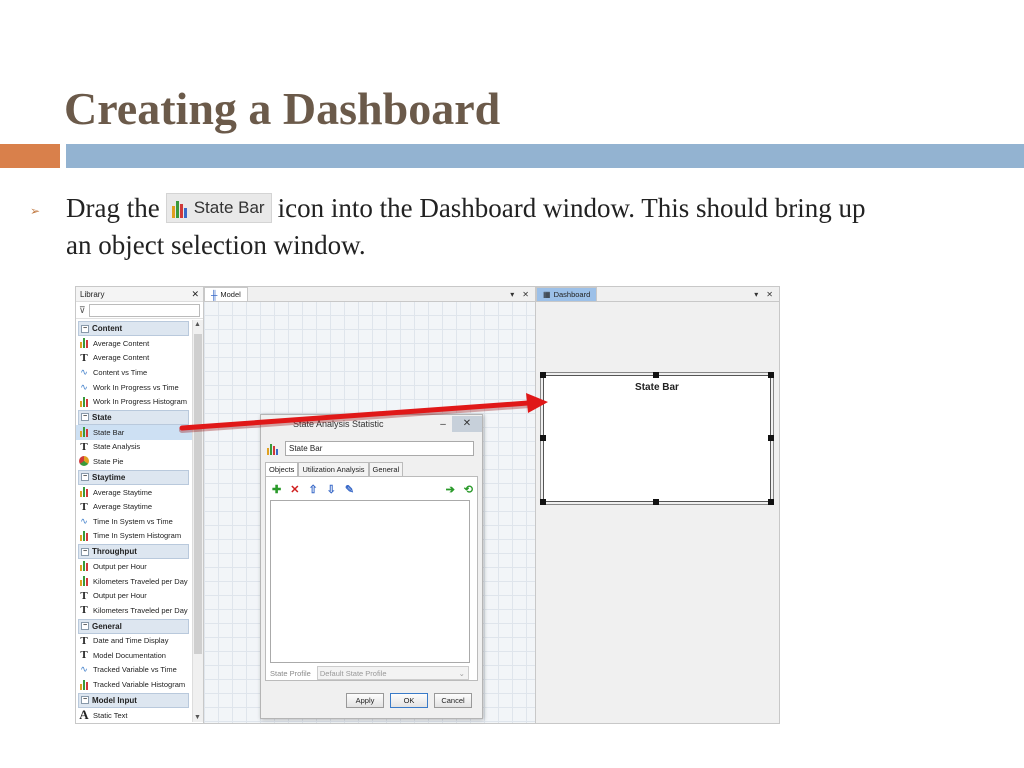  What do you see at coordinates (349, 489) in the screenshot?
I see `sampler-icon: ✎` at bounding box center [349, 489].